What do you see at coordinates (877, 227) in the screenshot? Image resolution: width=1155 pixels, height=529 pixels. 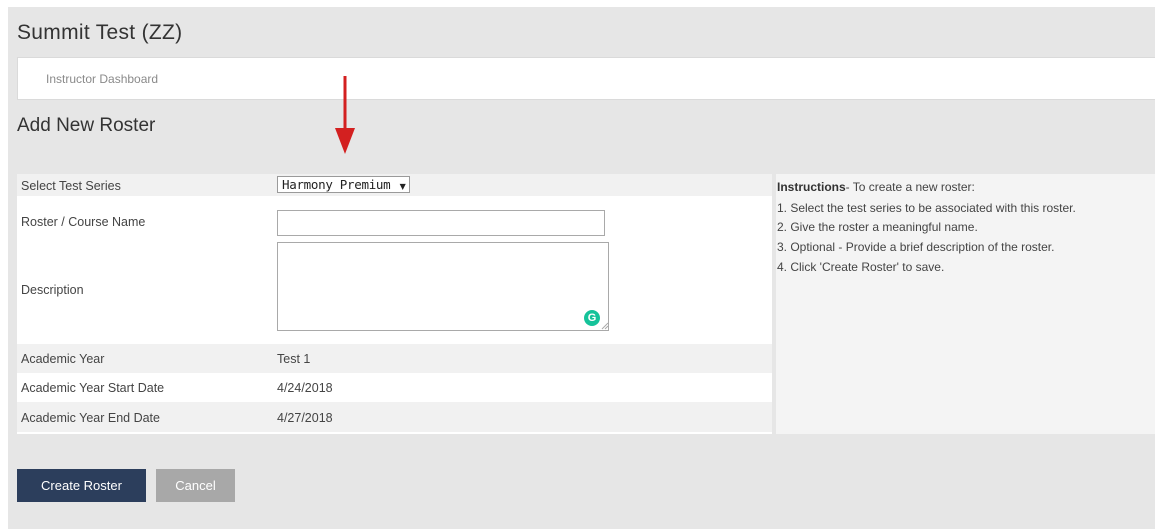 I see `instruction-step: 2. Give the roster a meaningful name.` at bounding box center [877, 227].